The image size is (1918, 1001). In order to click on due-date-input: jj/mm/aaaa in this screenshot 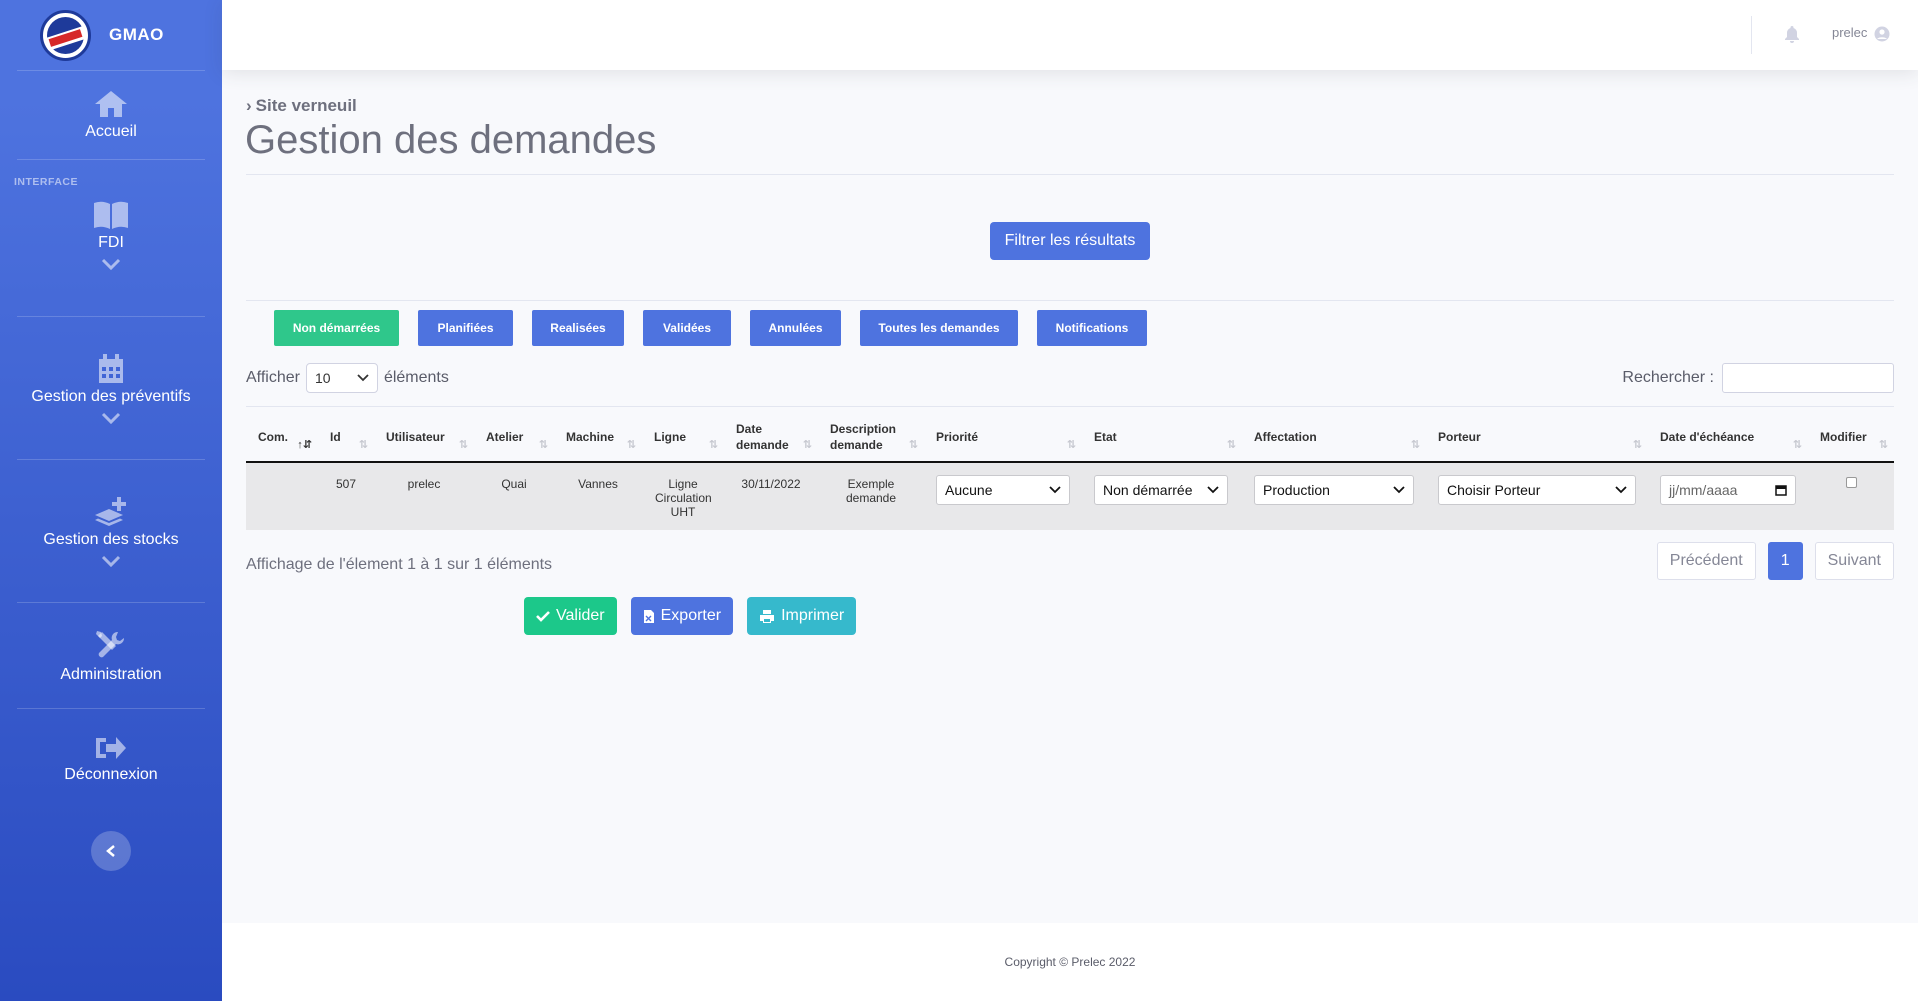, I will do `click(1728, 490)`.